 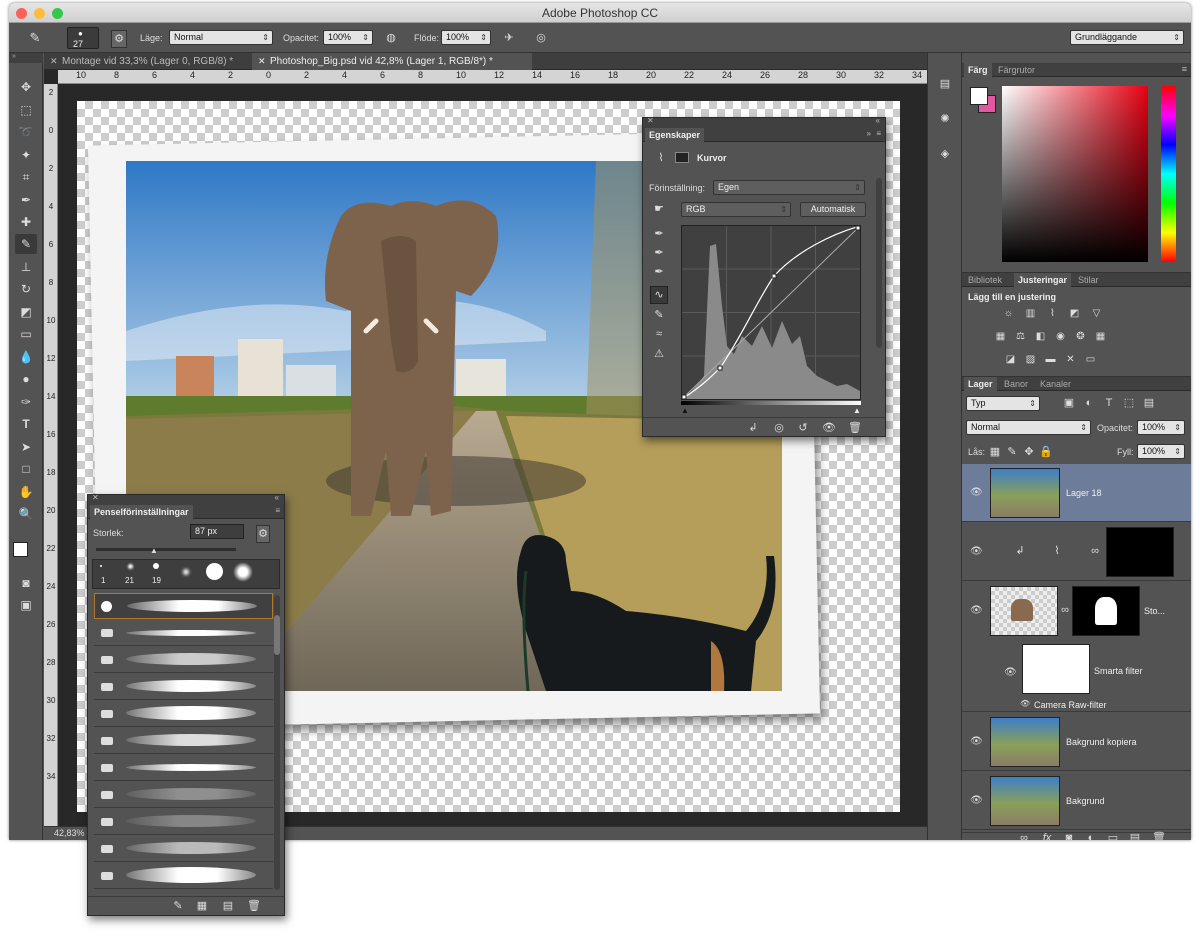 I want to click on layer-row: 👁 Lager 18, so click(x=1076, y=493).